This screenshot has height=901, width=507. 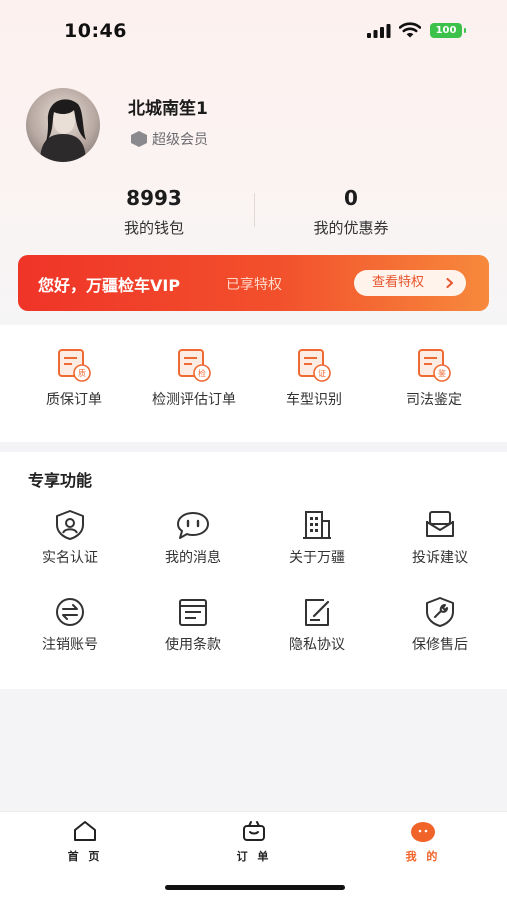 What do you see at coordinates (314, 365) in the screenshot?
I see `car-model-icon: 证` at bounding box center [314, 365].